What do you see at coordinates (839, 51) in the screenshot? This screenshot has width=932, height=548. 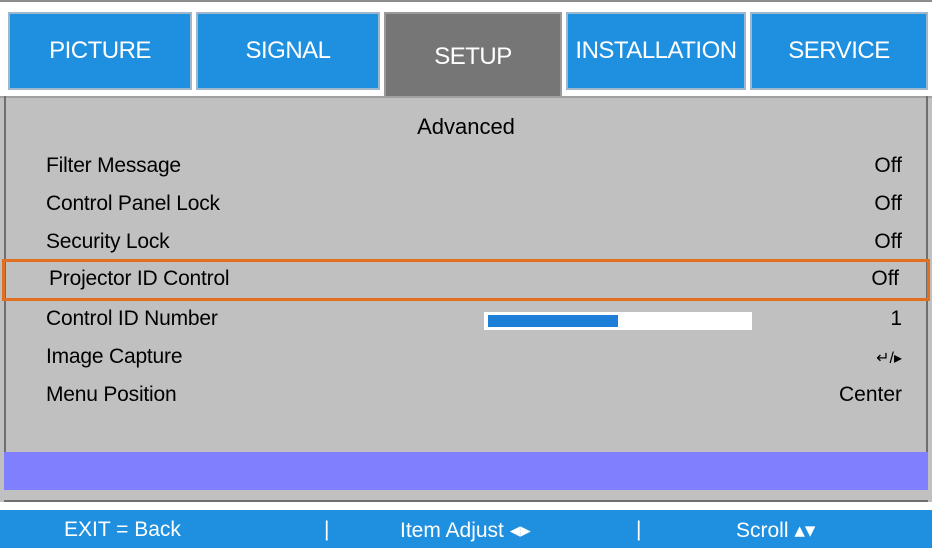 I see `tab-service: SERVICE` at bounding box center [839, 51].